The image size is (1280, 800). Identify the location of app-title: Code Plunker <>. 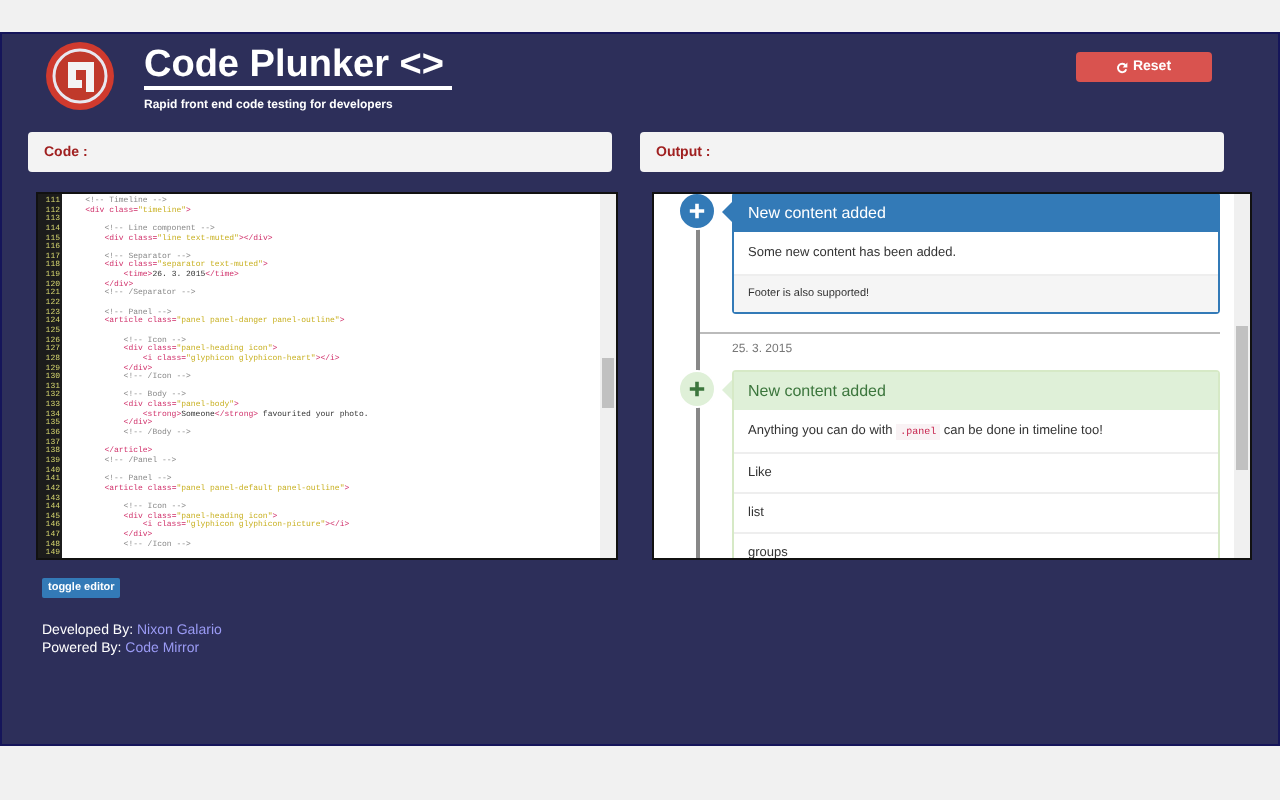
(298, 68).